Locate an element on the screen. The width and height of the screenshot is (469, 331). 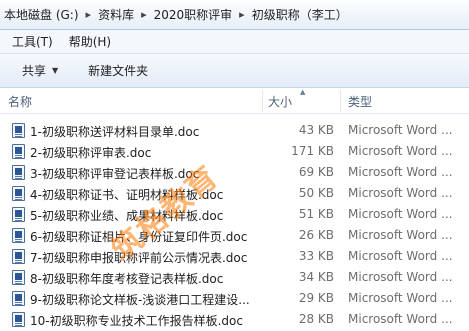
share-label: 共享 is located at coordinates (34, 71).